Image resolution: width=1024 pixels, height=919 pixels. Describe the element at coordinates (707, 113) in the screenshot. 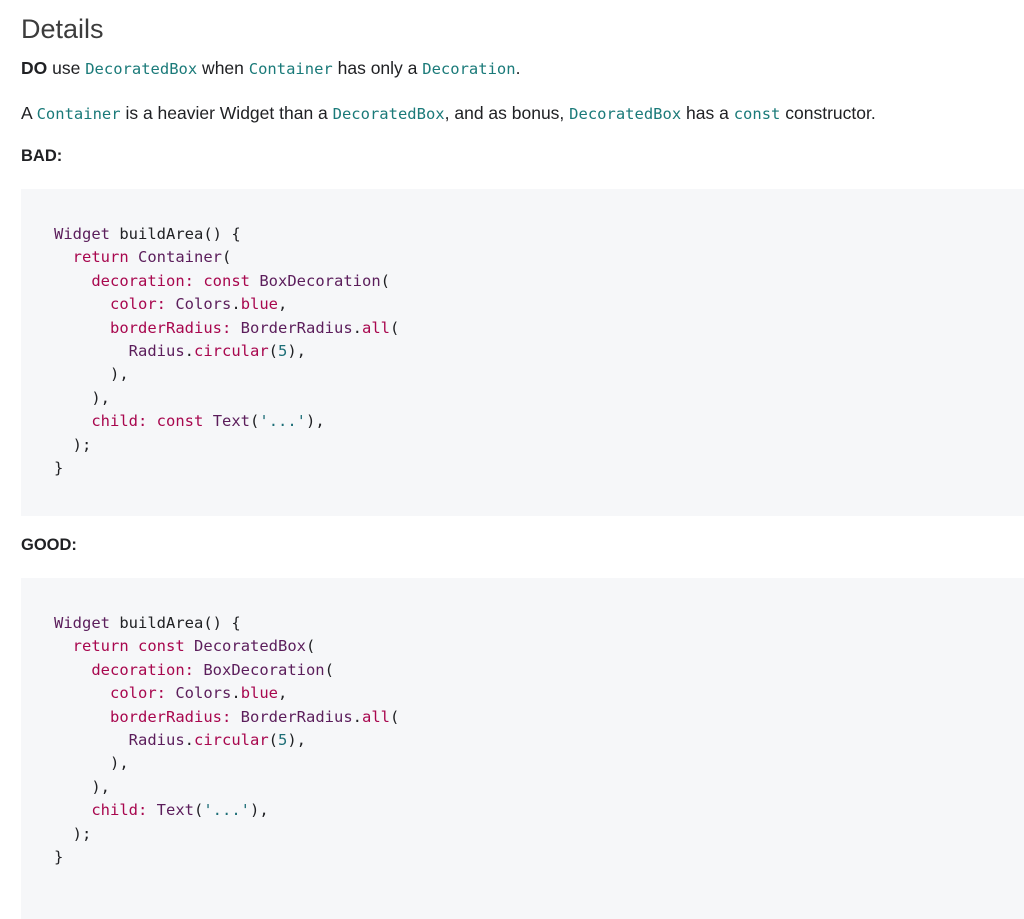

I see `explanation-text: has a` at that location.